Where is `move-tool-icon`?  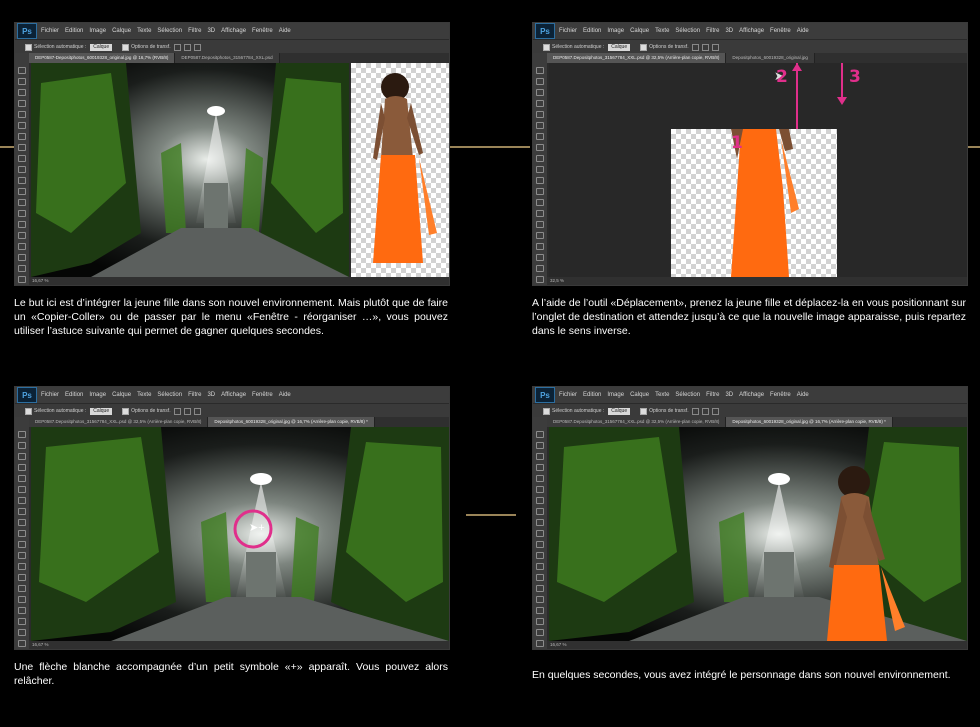
move-tool-icon is located at coordinates (22, 434).